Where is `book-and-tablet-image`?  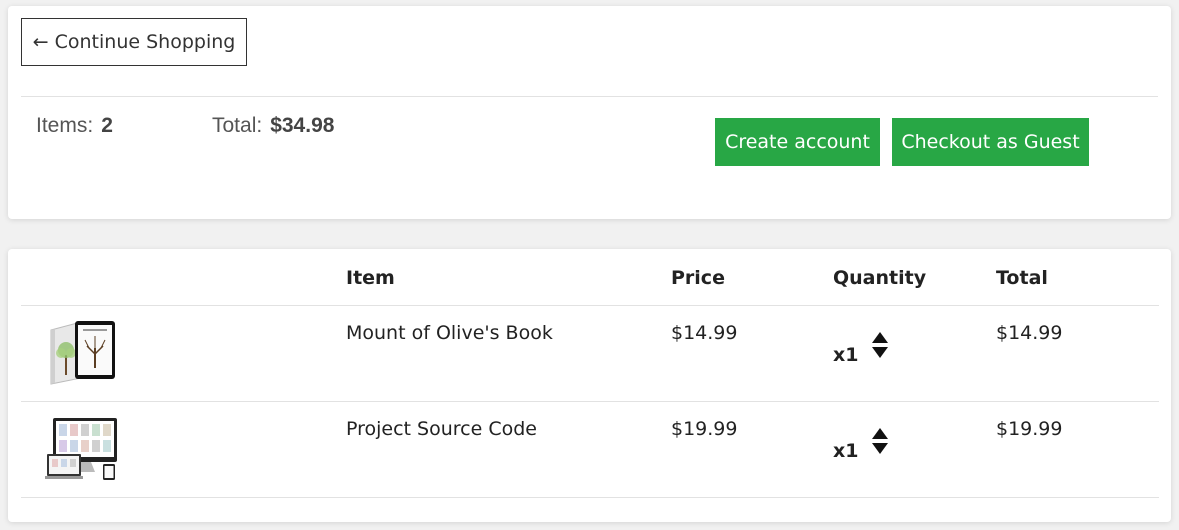 book-and-tablet-image is located at coordinates (82, 353).